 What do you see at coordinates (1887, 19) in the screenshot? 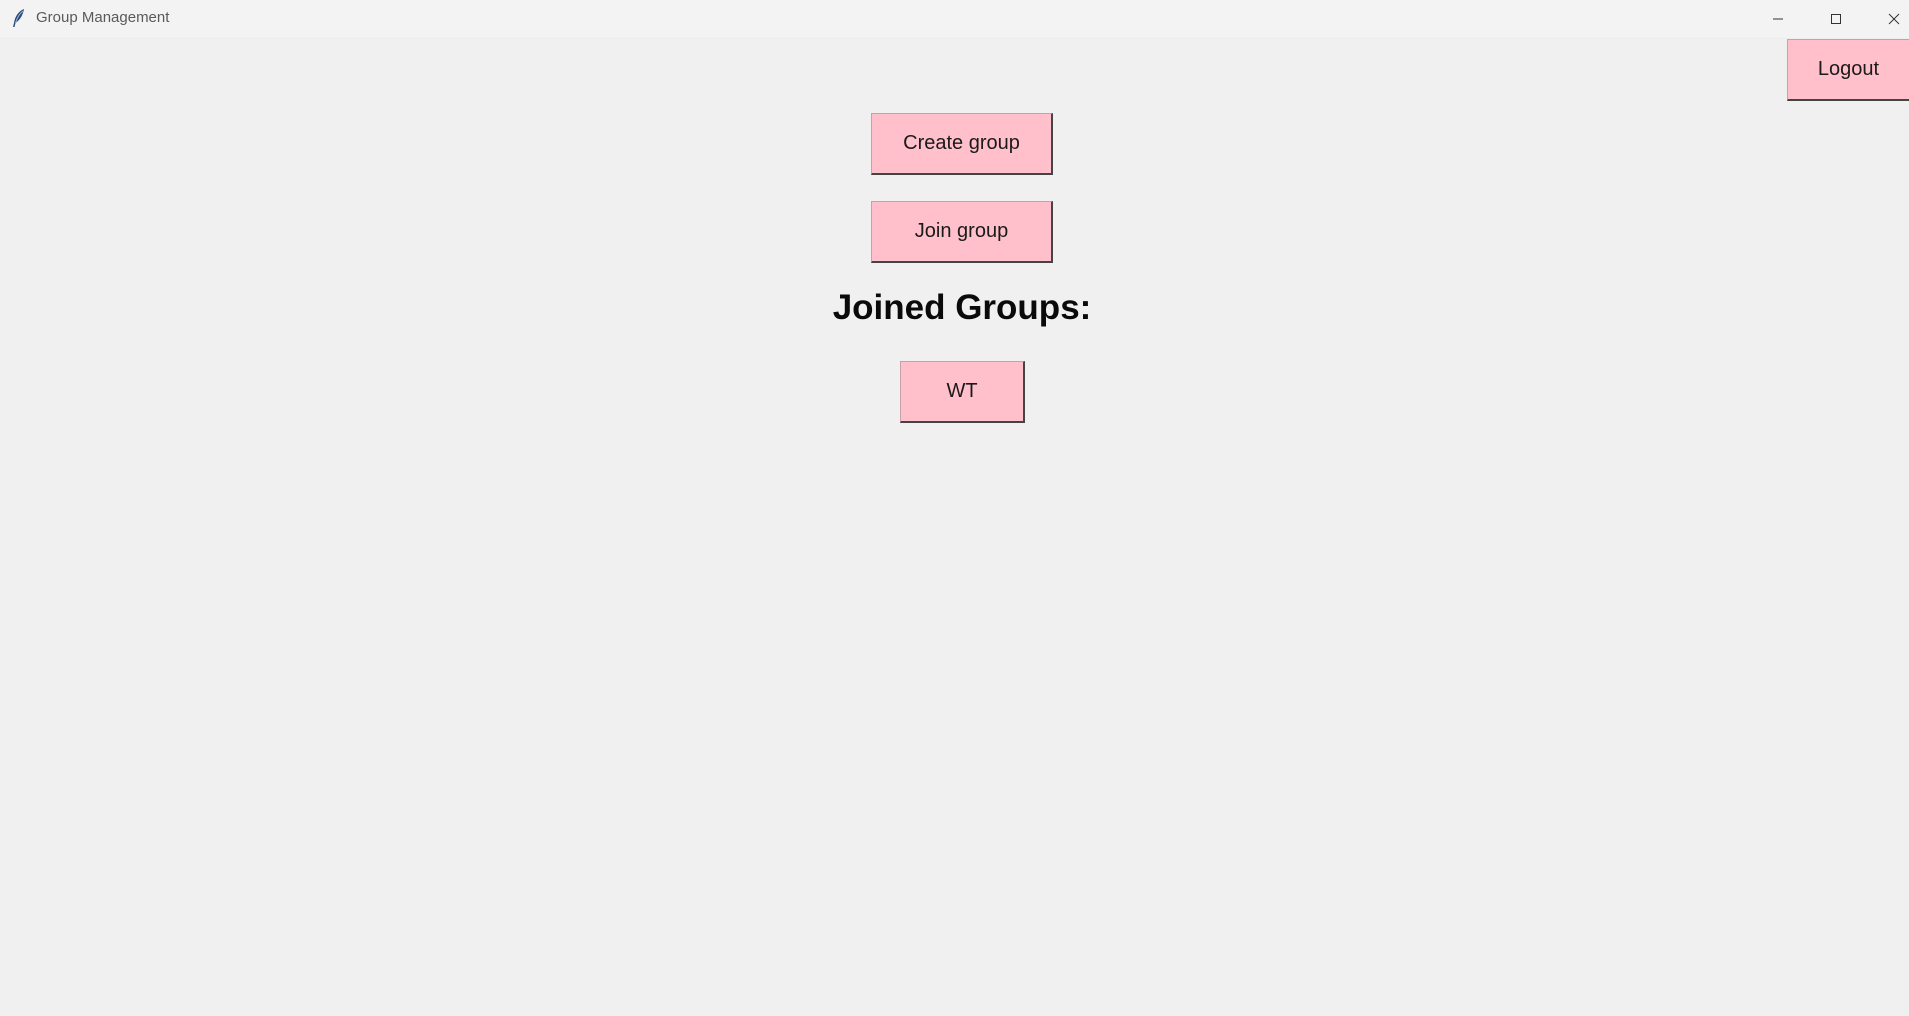
I see `close-button` at bounding box center [1887, 19].